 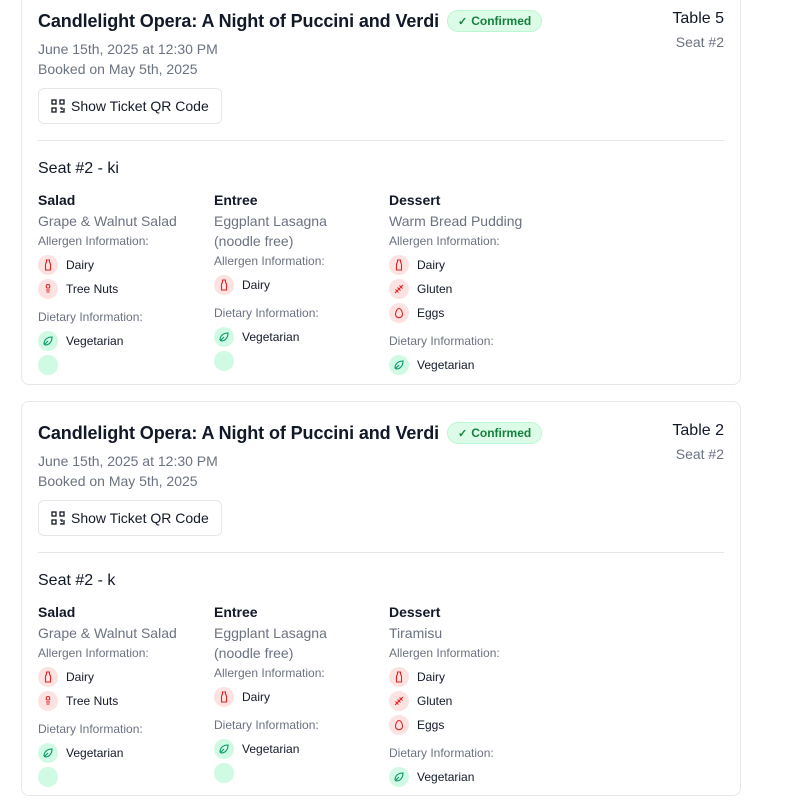 What do you see at coordinates (118, 69) in the screenshot?
I see `booked-date: Booked on May 5th, 2025` at bounding box center [118, 69].